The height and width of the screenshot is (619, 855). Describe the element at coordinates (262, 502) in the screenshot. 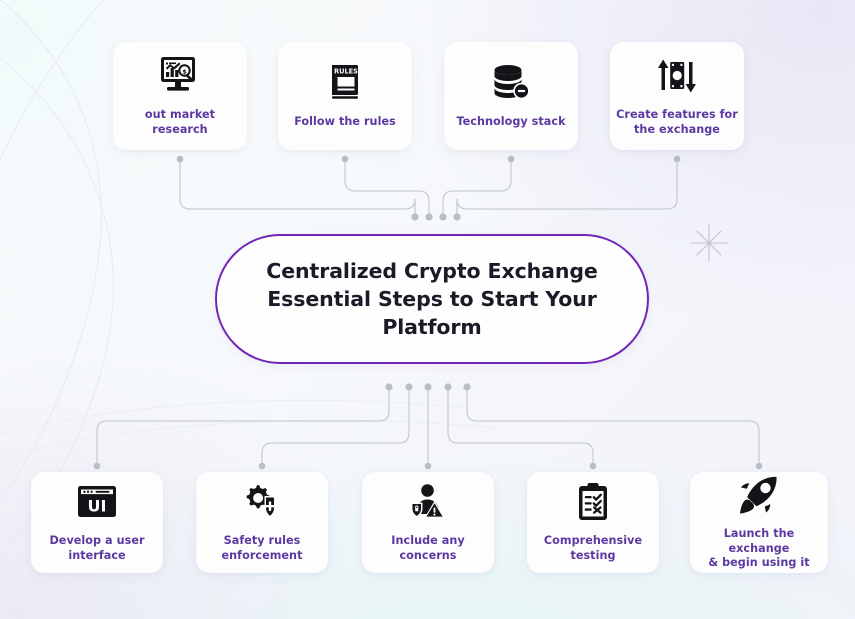

I see `gear-shield-icon` at that location.